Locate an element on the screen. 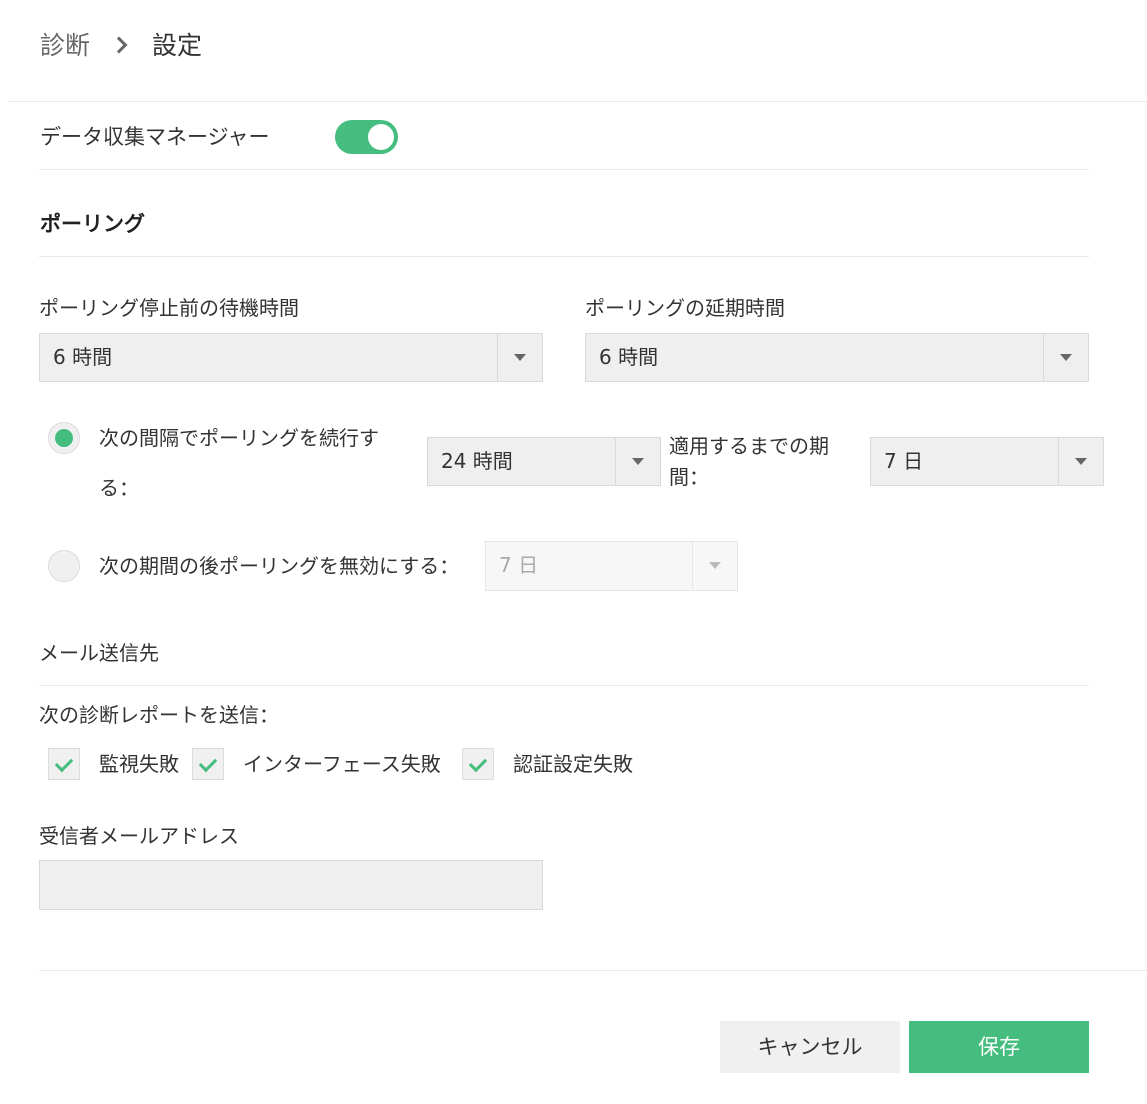 This screenshot has width=1147, height=1104. interface-failure-label: インターフェース失敗 is located at coordinates (342, 764).